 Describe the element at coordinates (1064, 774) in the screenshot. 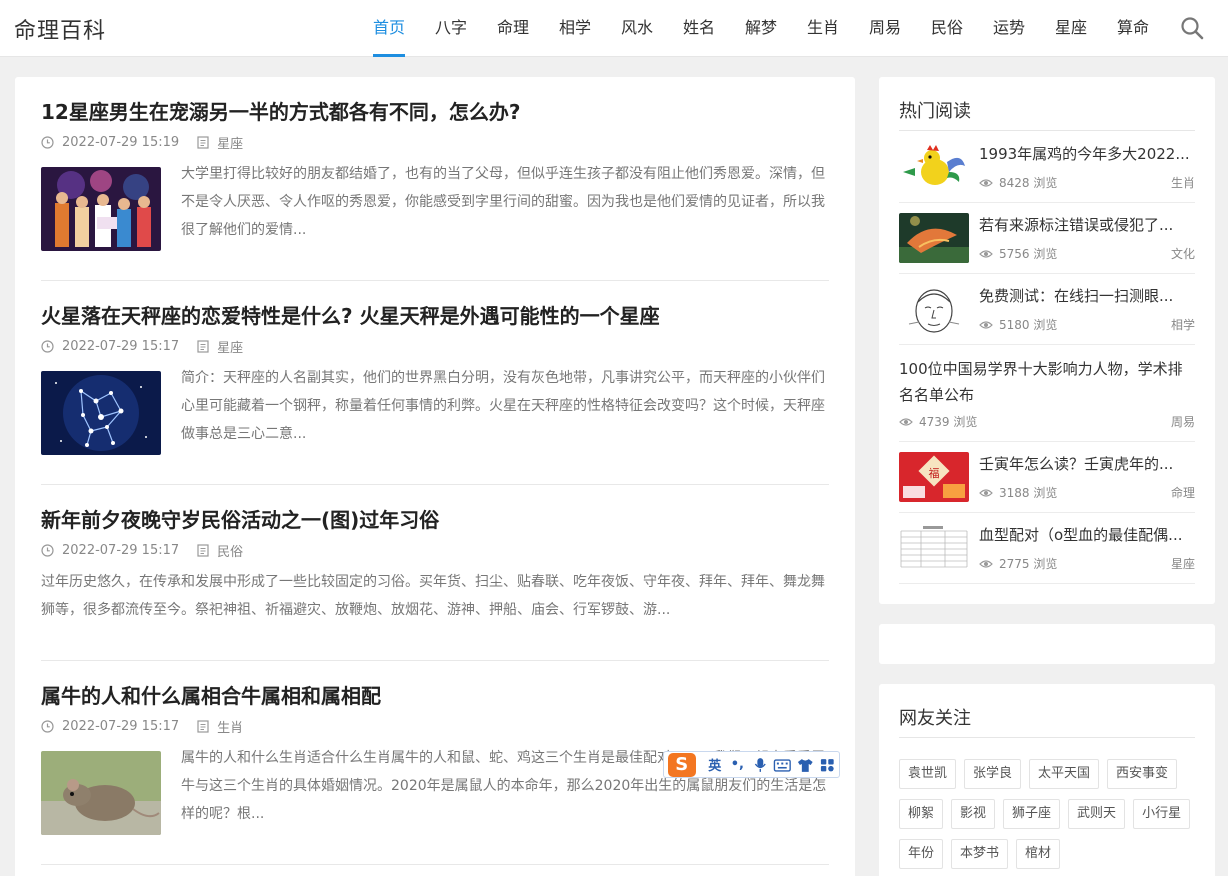

I see `tag: 太平天国` at that location.